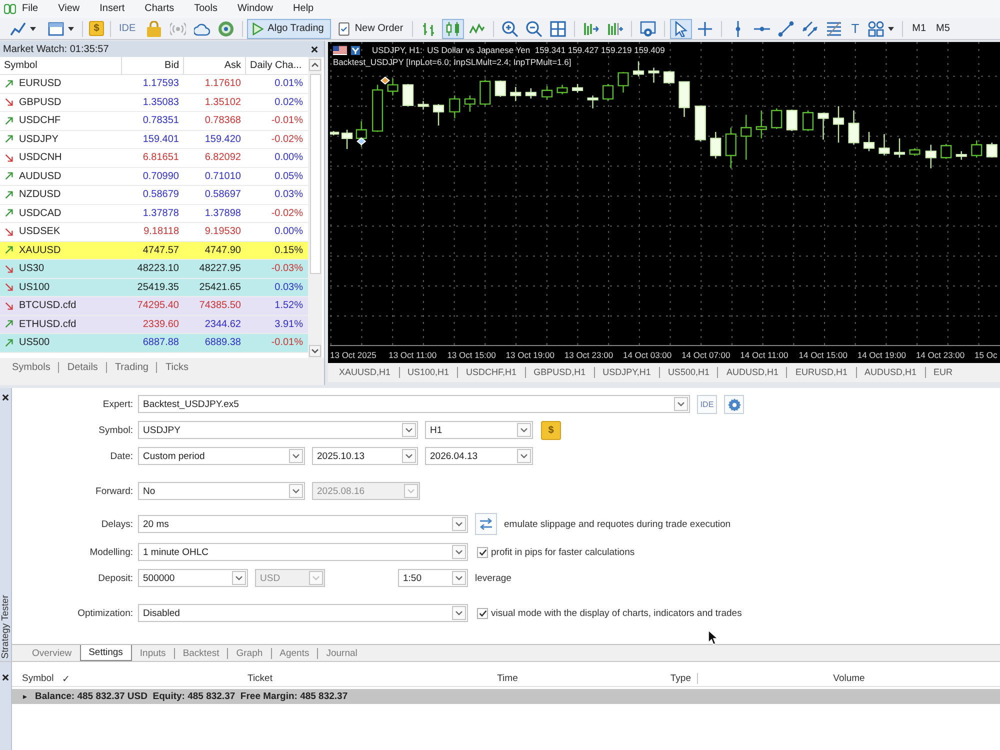 This screenshot has height=750, width=1000. Describe the element at coordinates (131, 367) in the screenshot. I see `panel-tab: Trading` at that location.